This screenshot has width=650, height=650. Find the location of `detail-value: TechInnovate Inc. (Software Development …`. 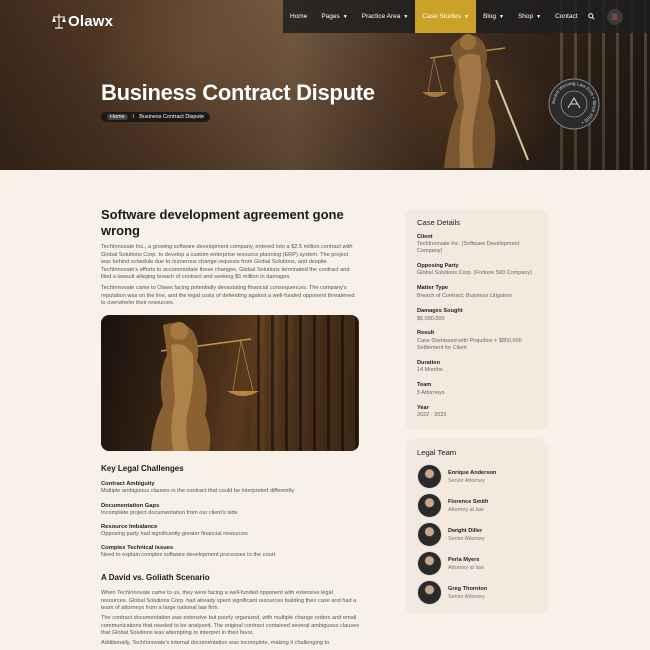

detail-value: TechInnovate Inc. (Software Development … is located at coordinates (468, 248).